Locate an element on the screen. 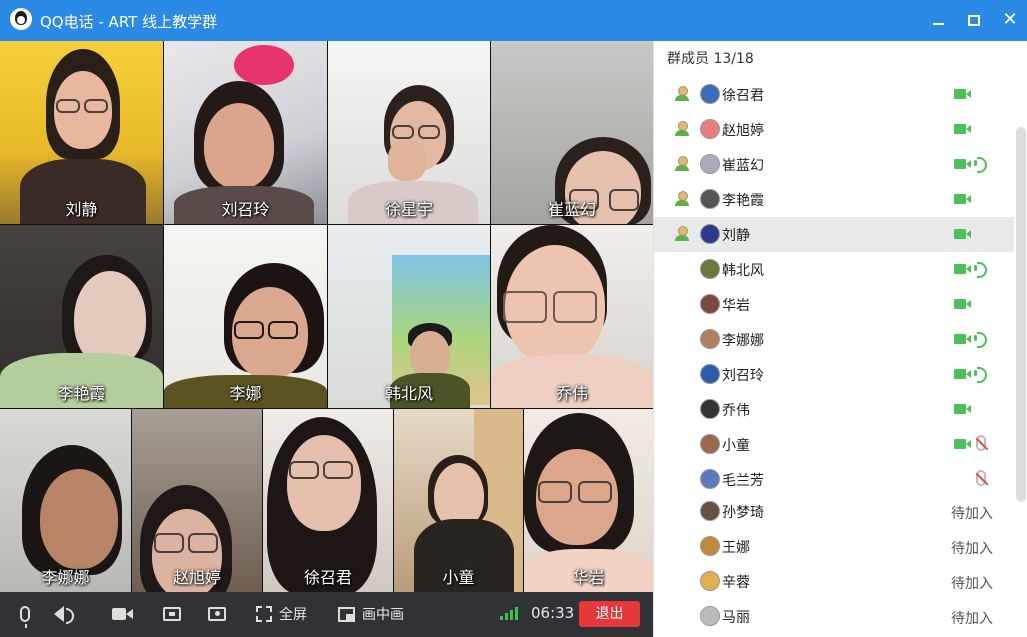  speaker-icon is located at coordinates (64, 615).